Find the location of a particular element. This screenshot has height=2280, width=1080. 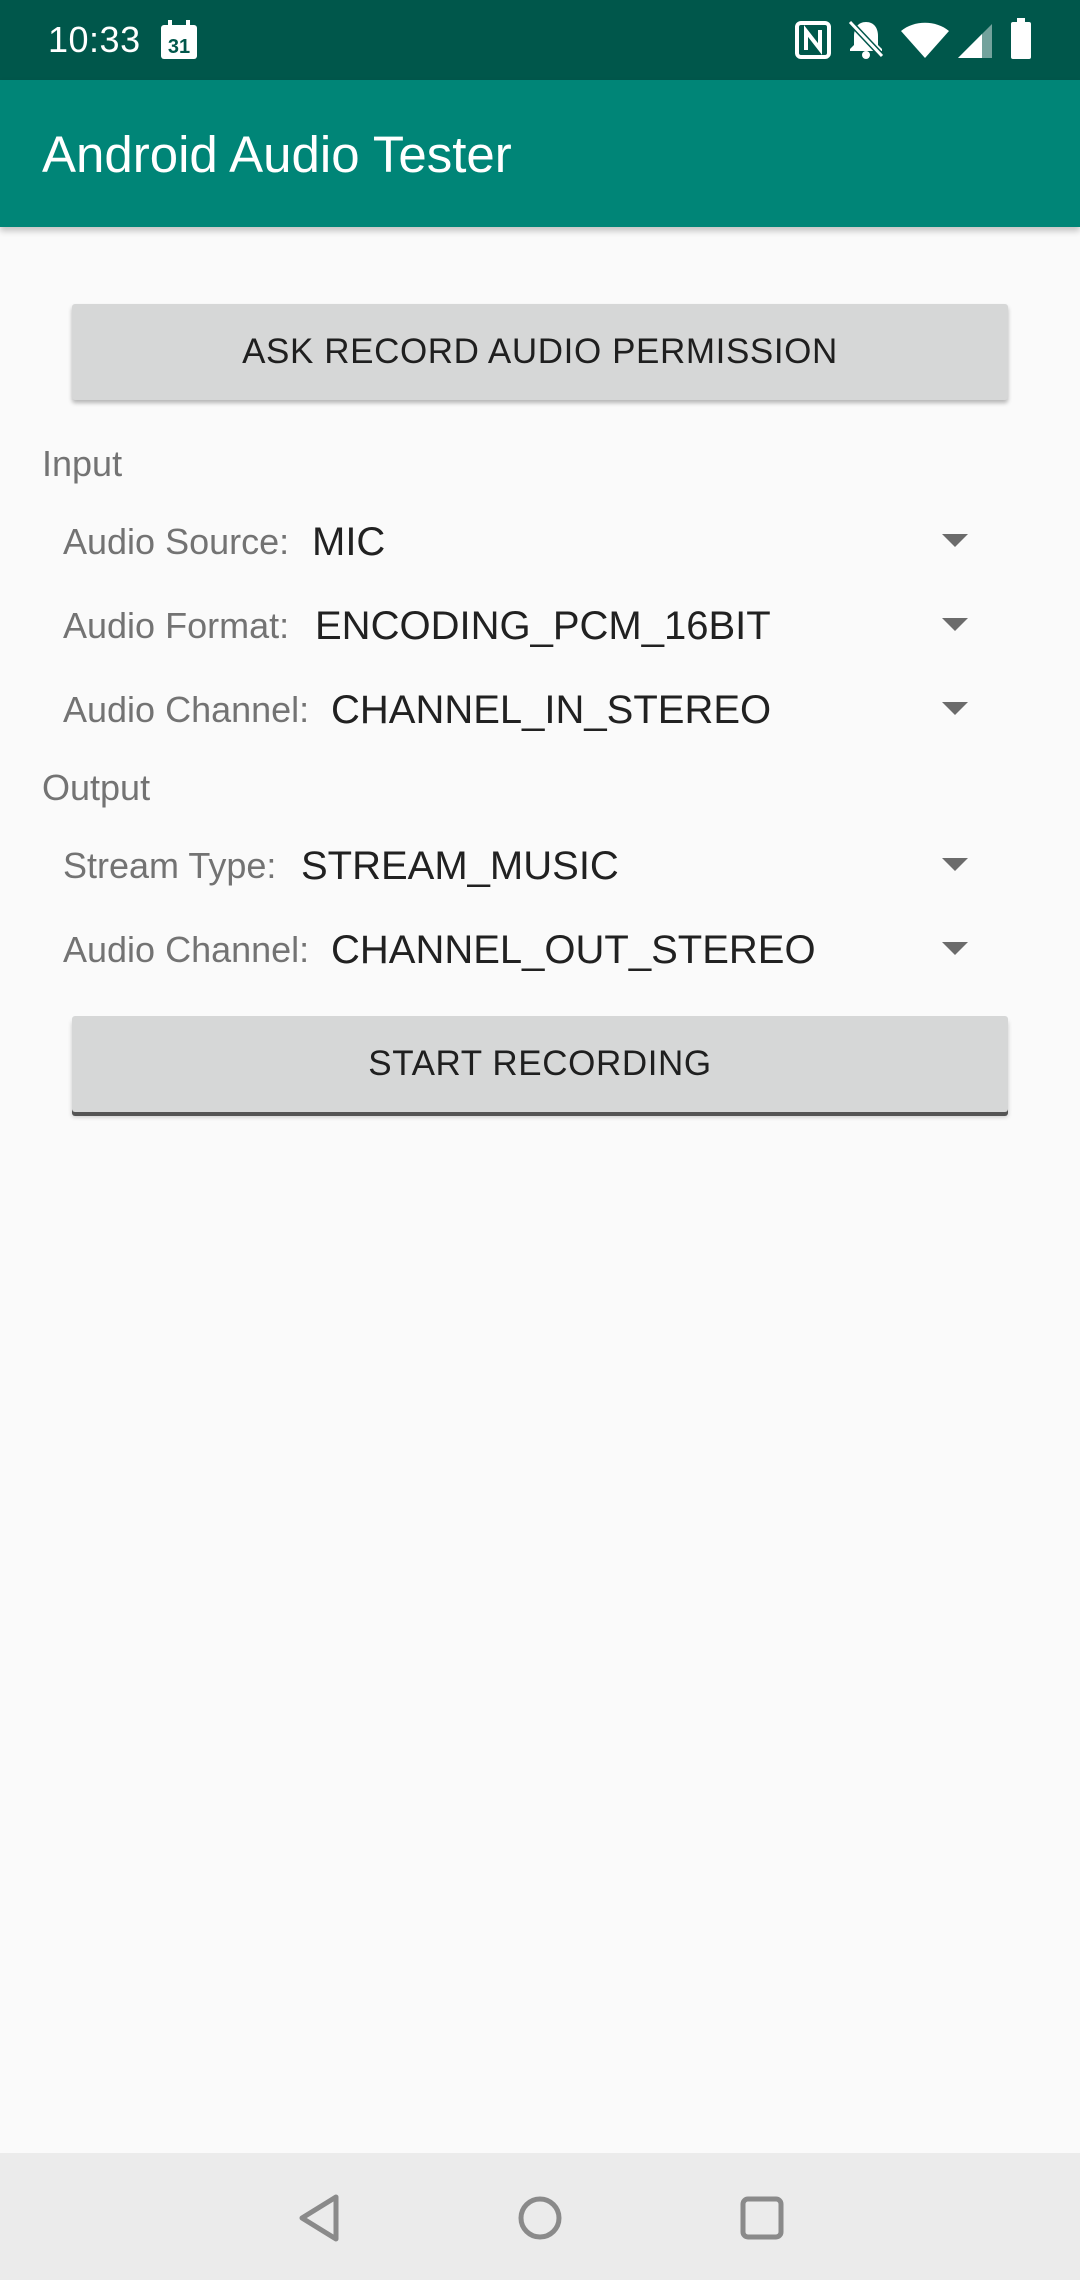

input-audio-channel-row: Audio Channel: CHANNEL_IN_STEREO is located at coordinates (540, 710).